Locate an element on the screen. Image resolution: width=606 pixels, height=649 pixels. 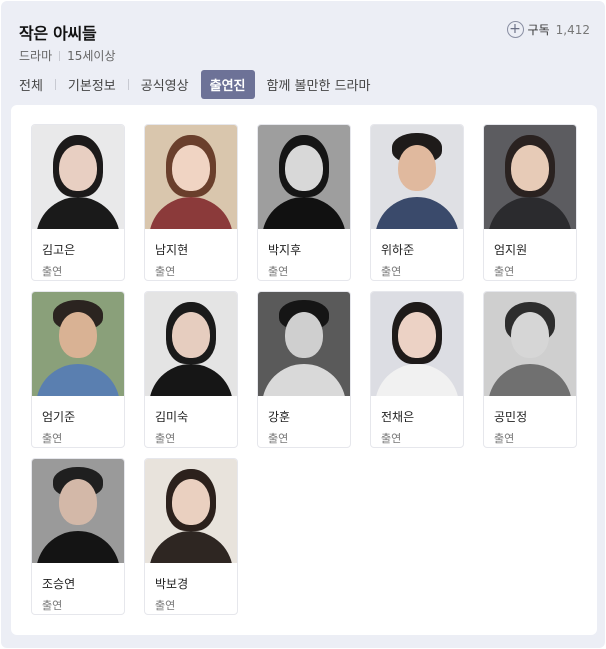
cast-card: 김미숙 출연 is located at coordinates (191, 369).